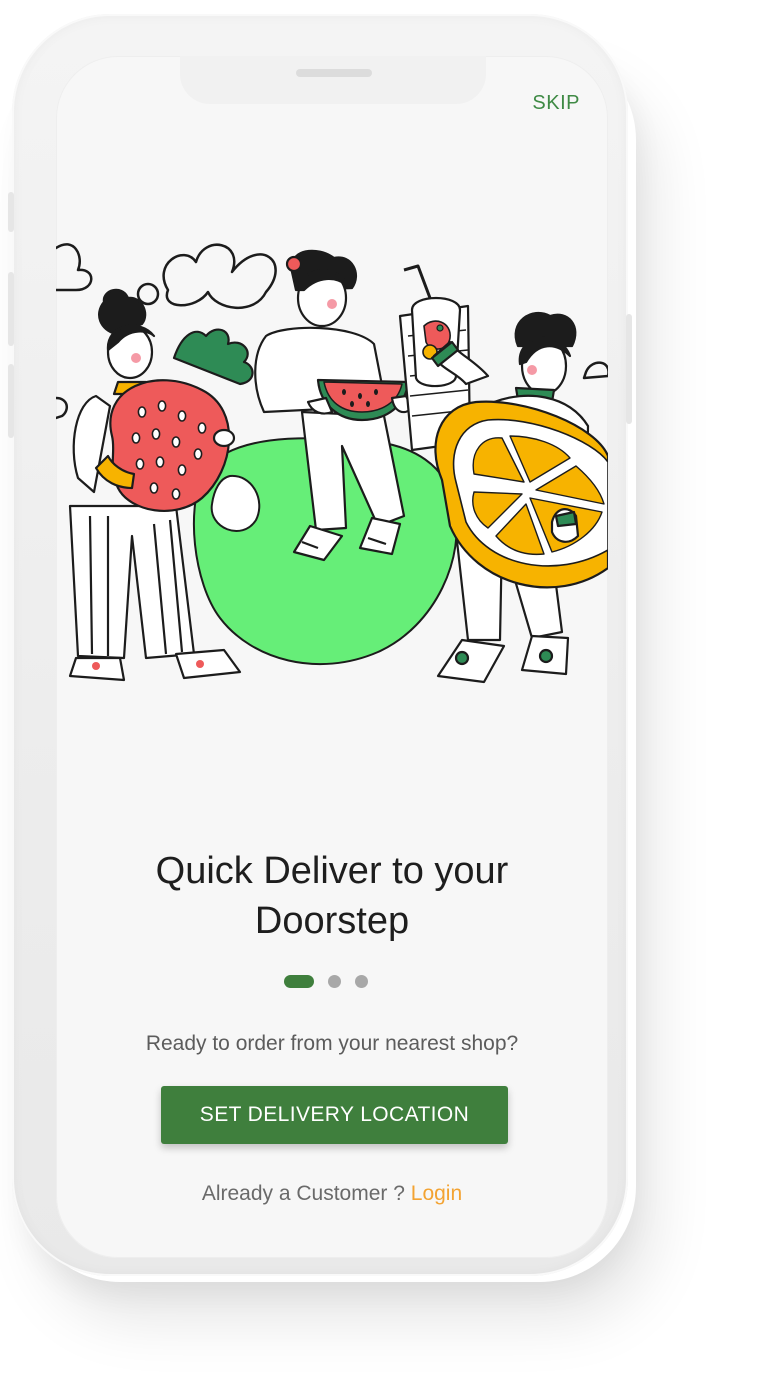 This screenshot has height=1400, width=760. Describe the element at coordinates (11, 401) in the screenshot. I see `volume-down-button` at that location.